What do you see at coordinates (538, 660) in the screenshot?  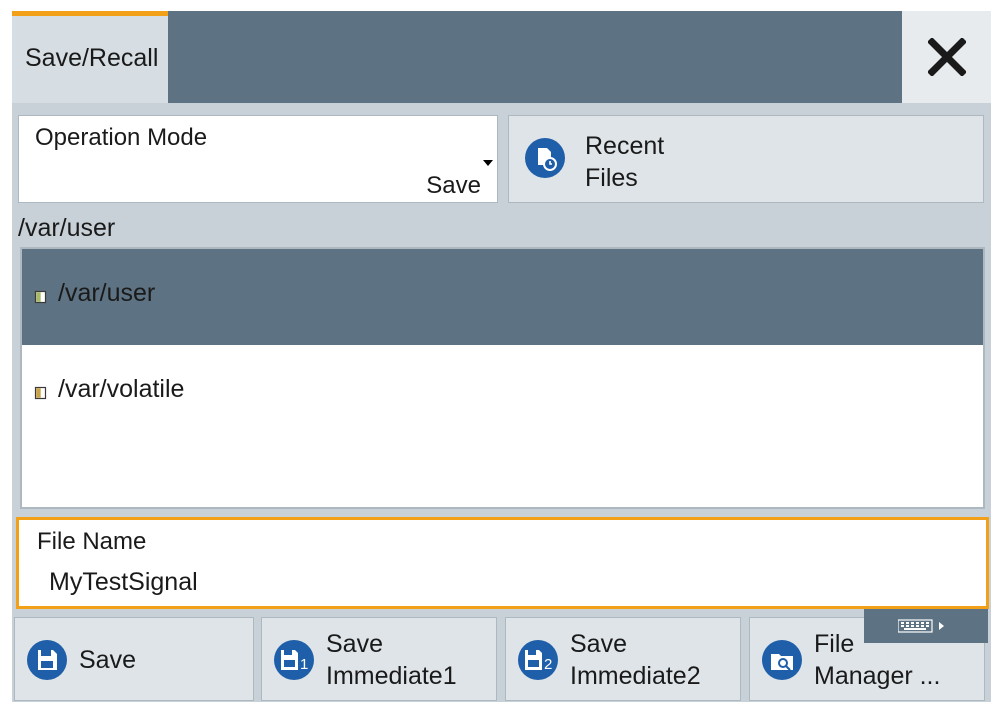 I see `save-immediate-2-icon: 2` at bounding box center [538, 660].